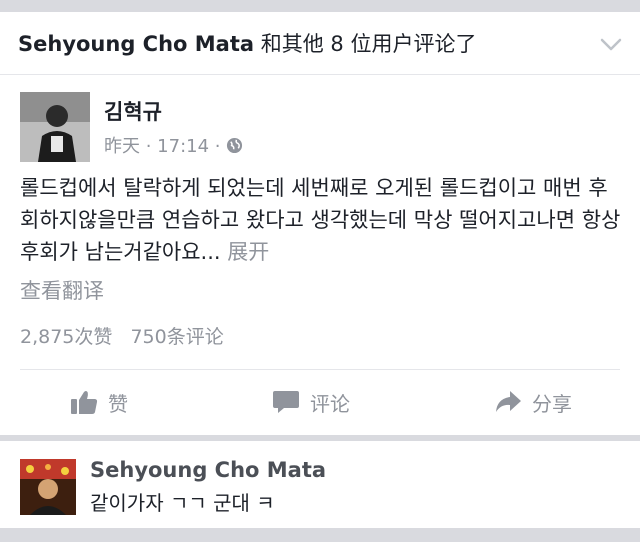 The width and height of the screenshot is (640, 542). What do you see at coordinates (508, 401) in the screenshot?
I see `share-arrow-icon` at bounding box center [508, 401].